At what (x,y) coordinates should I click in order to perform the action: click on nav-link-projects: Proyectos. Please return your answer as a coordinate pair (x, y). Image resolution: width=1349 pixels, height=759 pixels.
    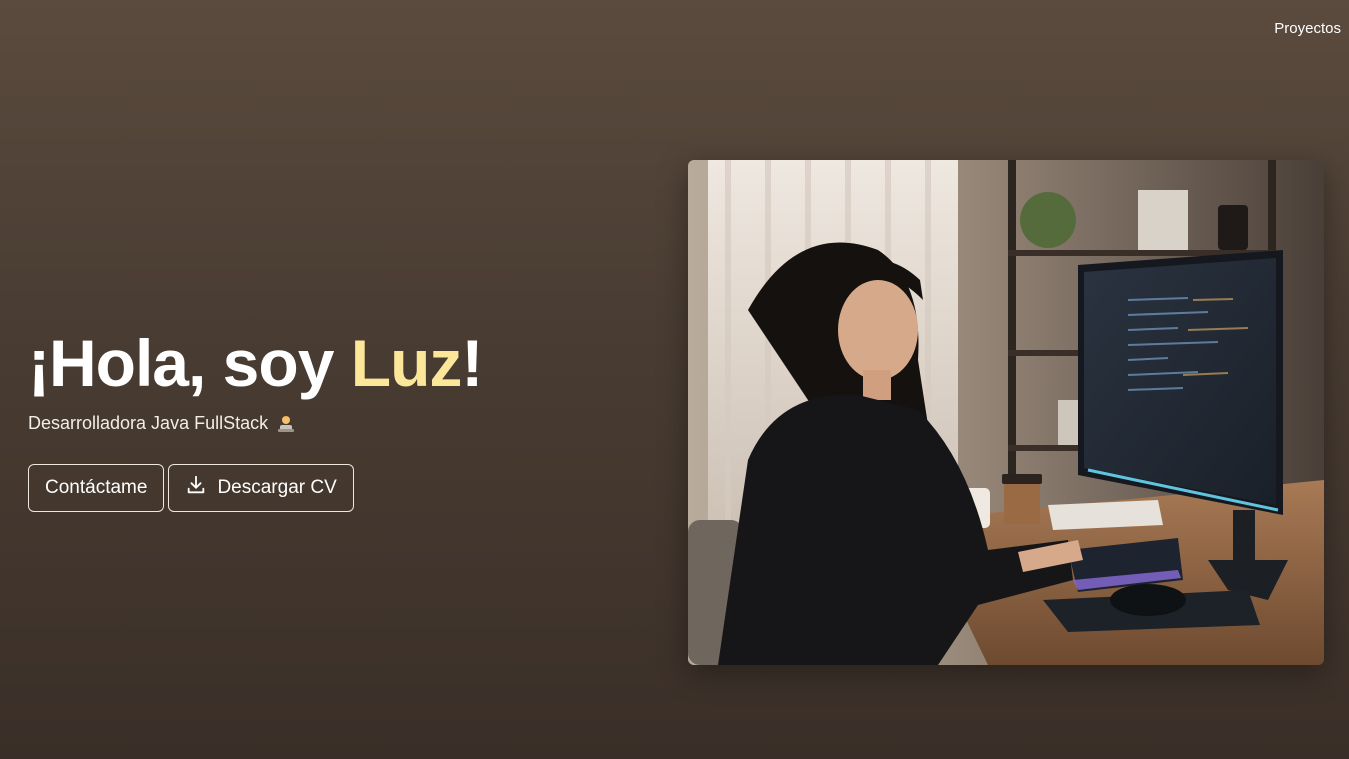
    Looking at the image, I should click on (1307, 28).